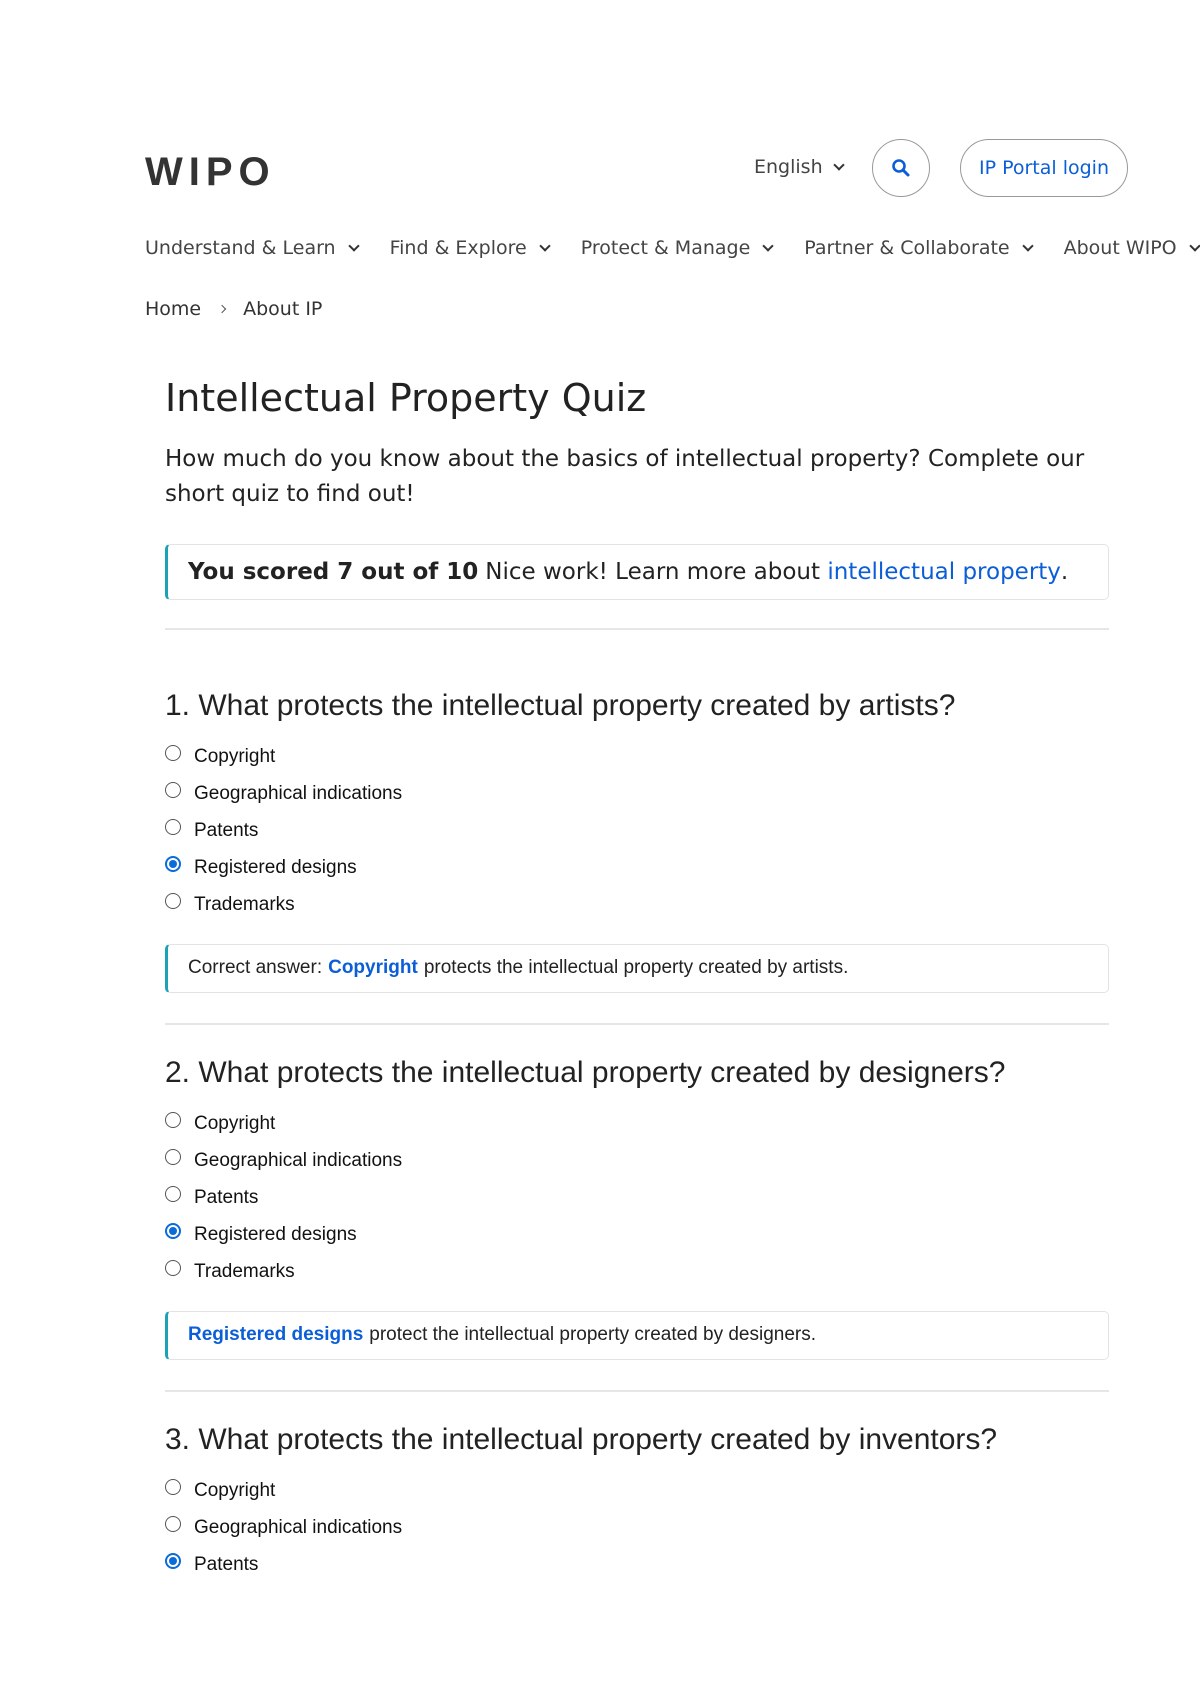 The image size is (1200, 1697). What do you see at coordinates (788, 167) in the screenshot?
I see `language-label: English` at bounding box center [788, 167].